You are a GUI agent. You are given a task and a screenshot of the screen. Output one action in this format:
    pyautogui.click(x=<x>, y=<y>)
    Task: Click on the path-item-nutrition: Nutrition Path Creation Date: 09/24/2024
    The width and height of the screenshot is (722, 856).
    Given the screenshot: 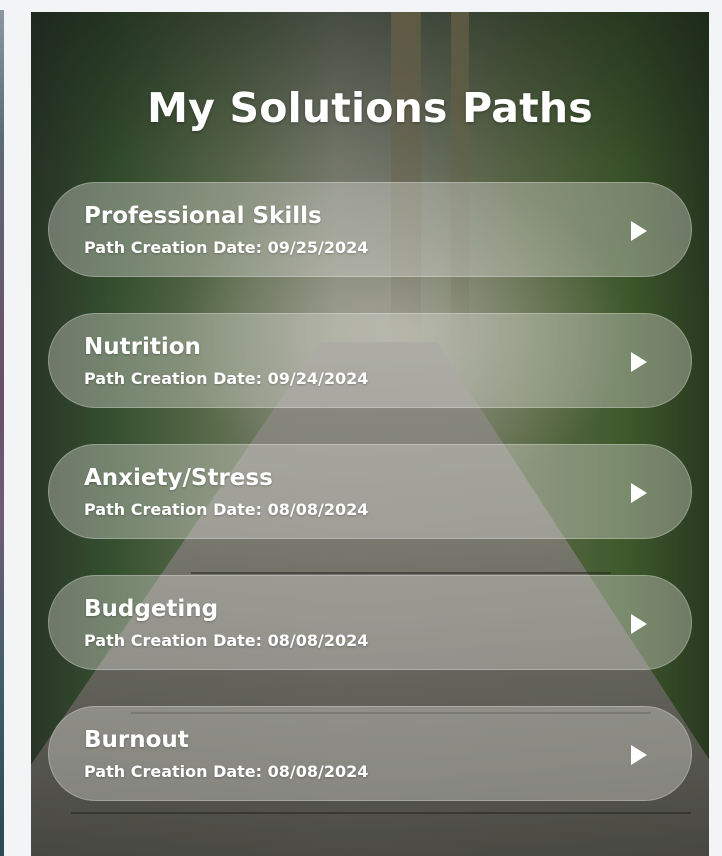 What is the action you would take?
    pyautogui.click(x=370, y=360)
    